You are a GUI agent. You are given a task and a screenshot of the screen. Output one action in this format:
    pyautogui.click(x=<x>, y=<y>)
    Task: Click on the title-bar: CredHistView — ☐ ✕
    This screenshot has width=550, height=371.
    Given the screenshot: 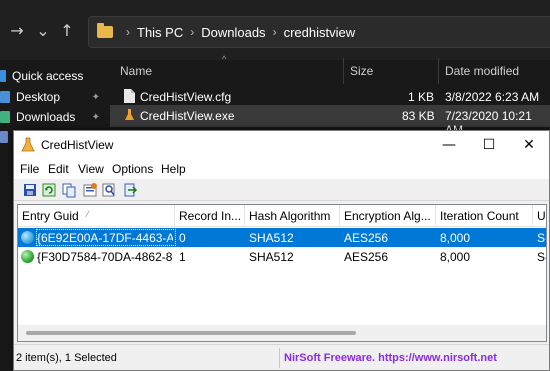 What is the action you would take?
    pyautogui.click(x=281, y=145)
    